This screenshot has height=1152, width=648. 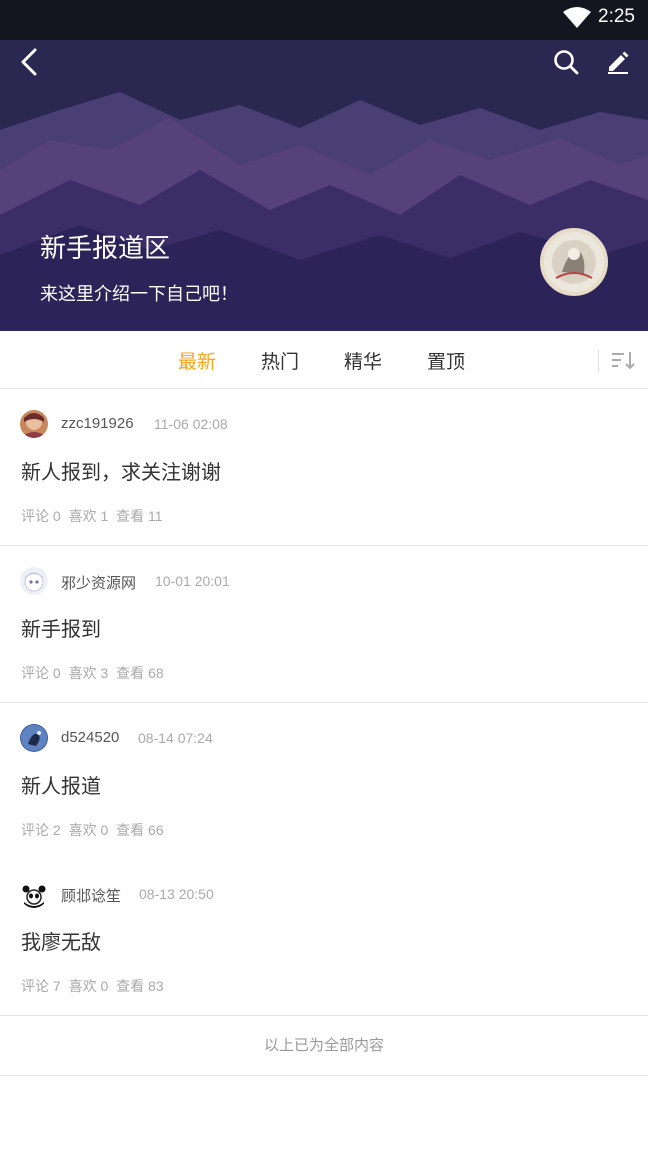 What do you see at coordinates (41, 830) in the screenshot?
I see `comment-count: 评论 2` at bounding box center [41, 830].